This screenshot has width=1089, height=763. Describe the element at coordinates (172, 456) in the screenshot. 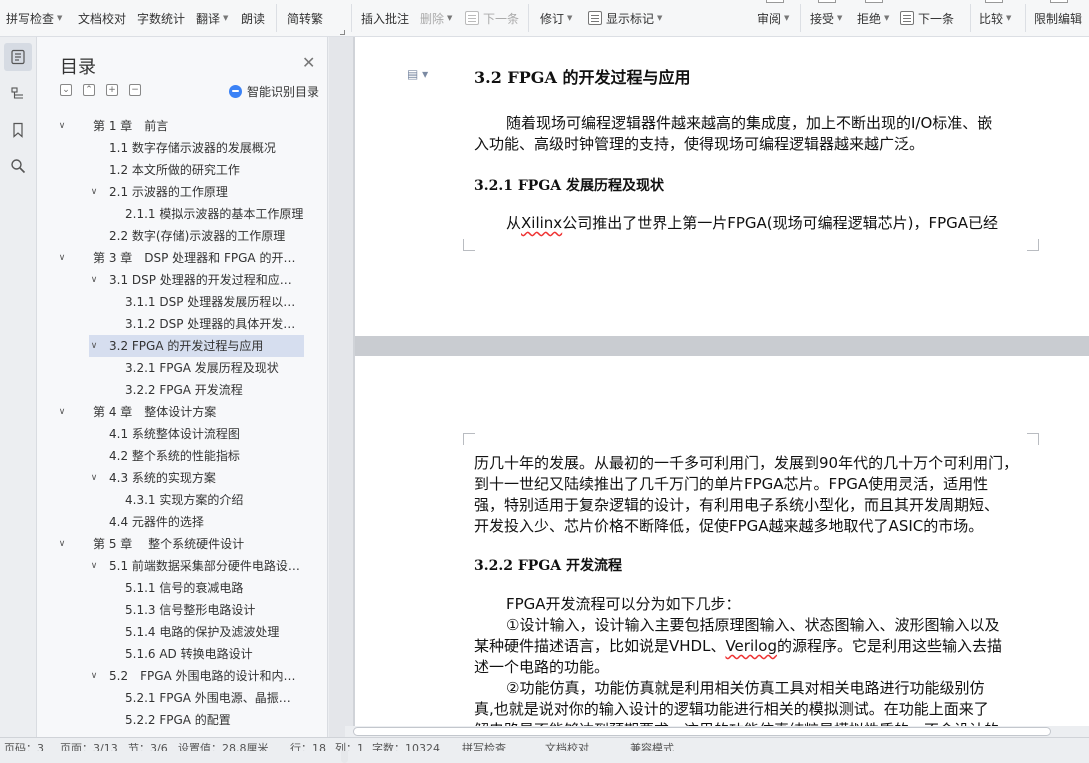

I see `toc-section-item: 4.2 整个系统的性能指标` at that location.